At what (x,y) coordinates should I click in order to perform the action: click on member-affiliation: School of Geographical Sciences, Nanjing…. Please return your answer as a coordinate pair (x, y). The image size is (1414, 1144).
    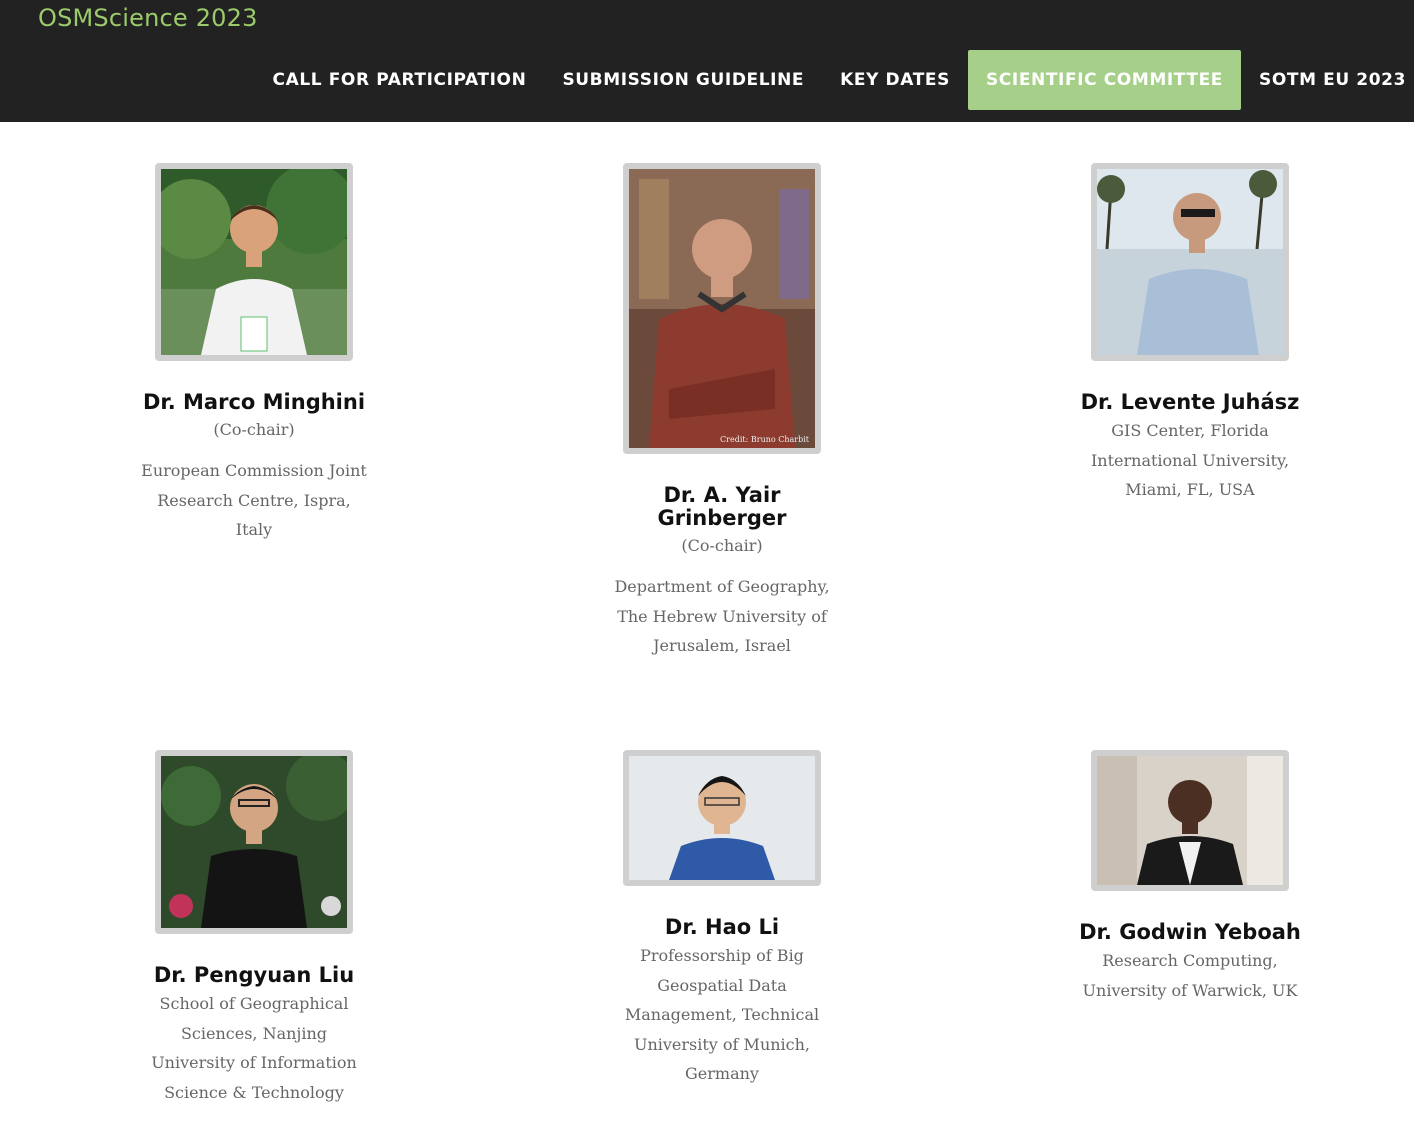
    Looking at the image, I should click on (254, 1048).